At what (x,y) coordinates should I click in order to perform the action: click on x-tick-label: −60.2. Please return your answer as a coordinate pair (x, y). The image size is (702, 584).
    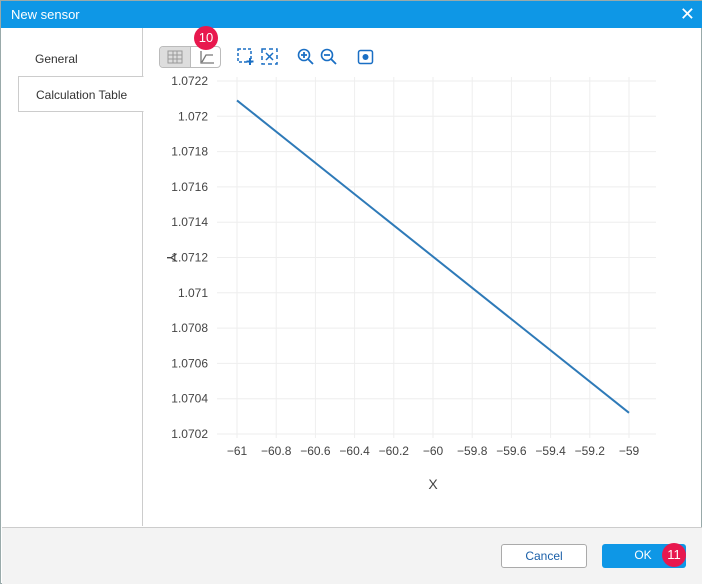
    Looking at the image, I should click on (394, 451).